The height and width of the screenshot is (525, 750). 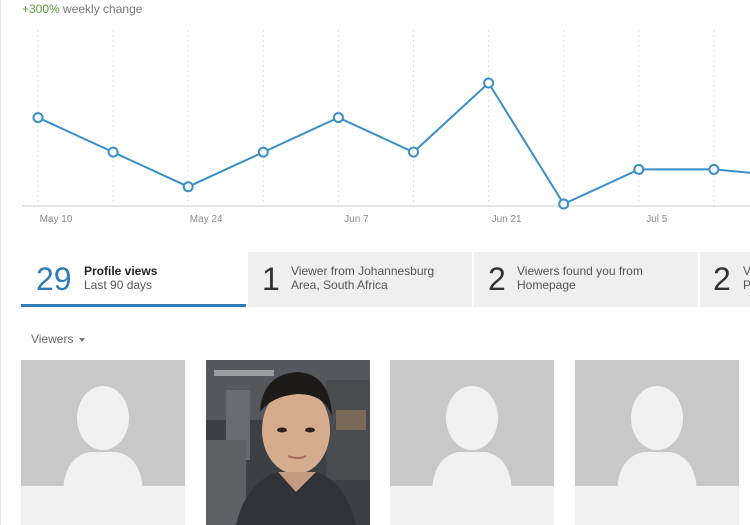 What do you see at coordinates (580, 271) in the screenshot?
I see `tile-label: Viewers found you from` at bounding box center [580, 271].